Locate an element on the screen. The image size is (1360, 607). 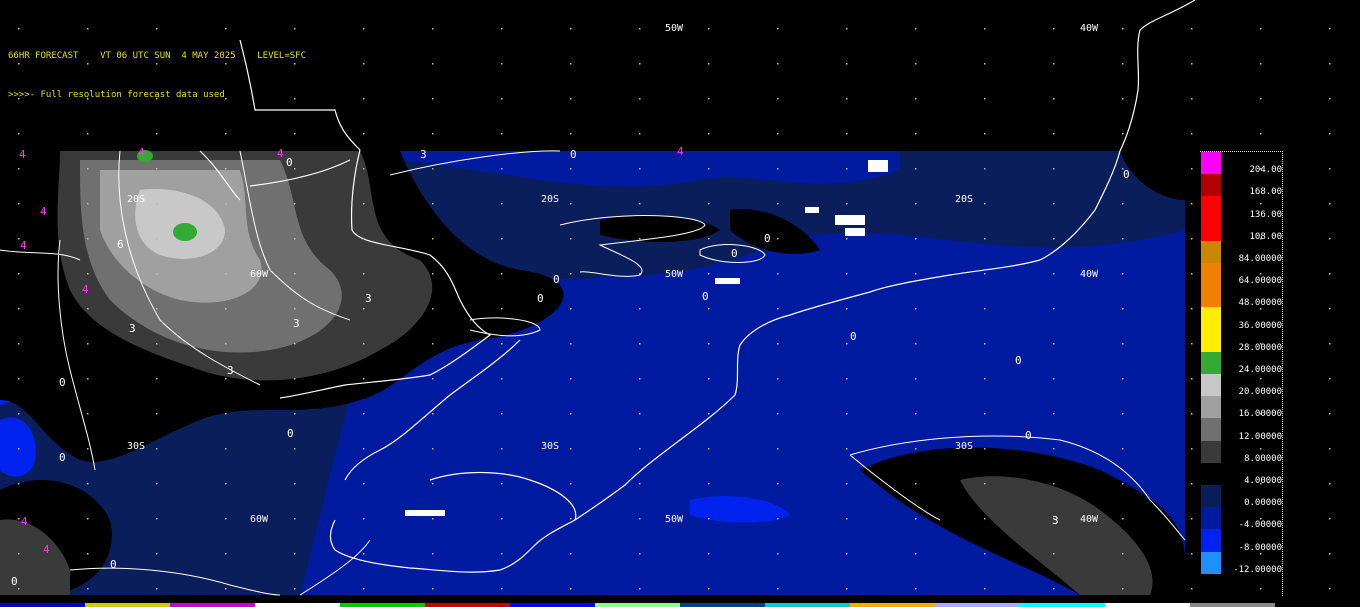
legend-swatch is located at coordinates (1211, 185).